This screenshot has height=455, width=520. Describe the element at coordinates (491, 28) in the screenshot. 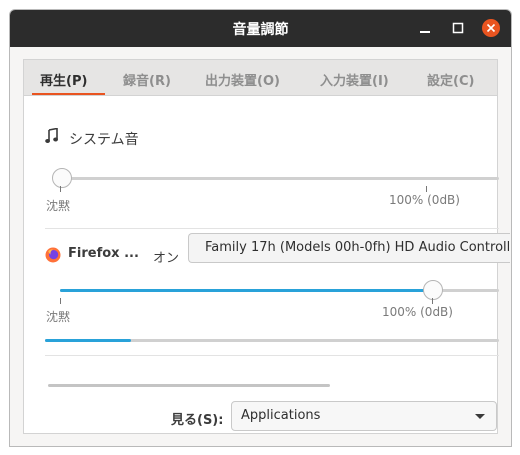

I see `close-icon` at that location.